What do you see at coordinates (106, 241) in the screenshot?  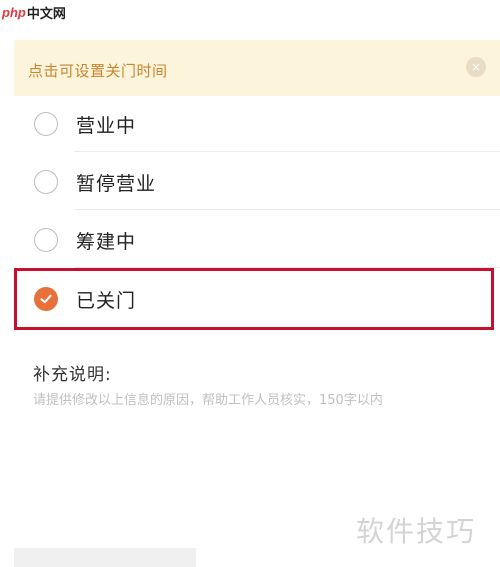 I see `status-option-label: 筹建中` at bounding box center [106, 241].